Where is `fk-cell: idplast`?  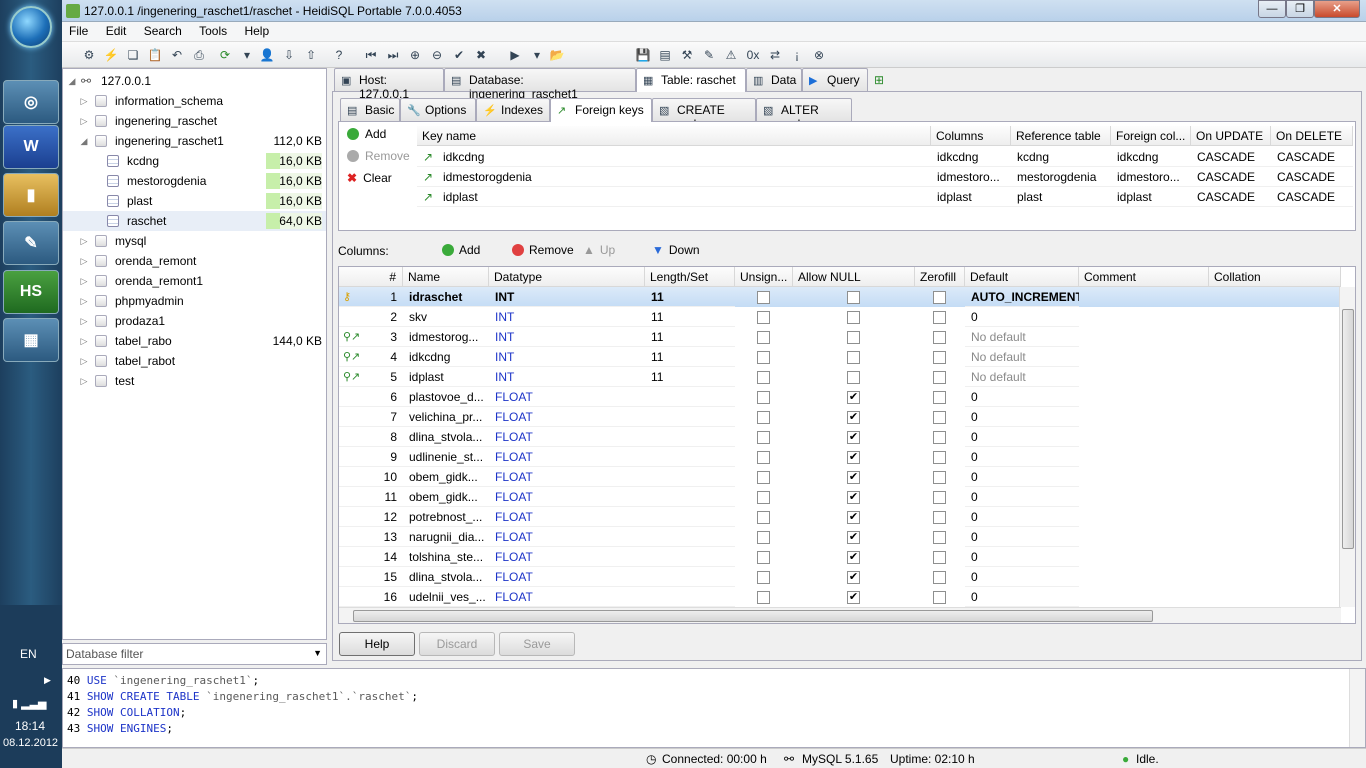
fk-cell: idplast is located at coordinates (1151, 197).